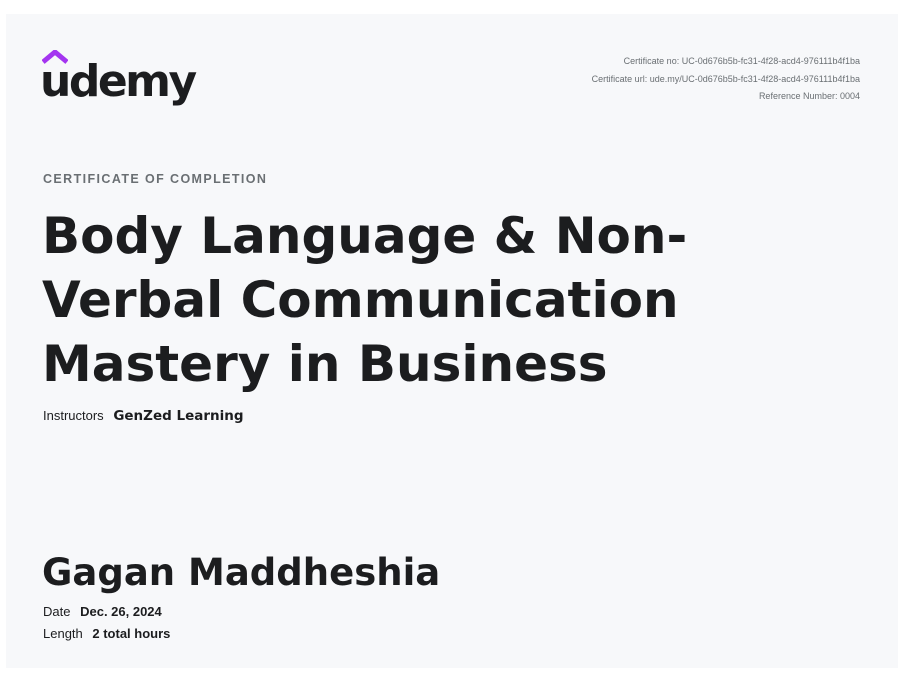  I want to click on date-label: Date, so click(57, 611).